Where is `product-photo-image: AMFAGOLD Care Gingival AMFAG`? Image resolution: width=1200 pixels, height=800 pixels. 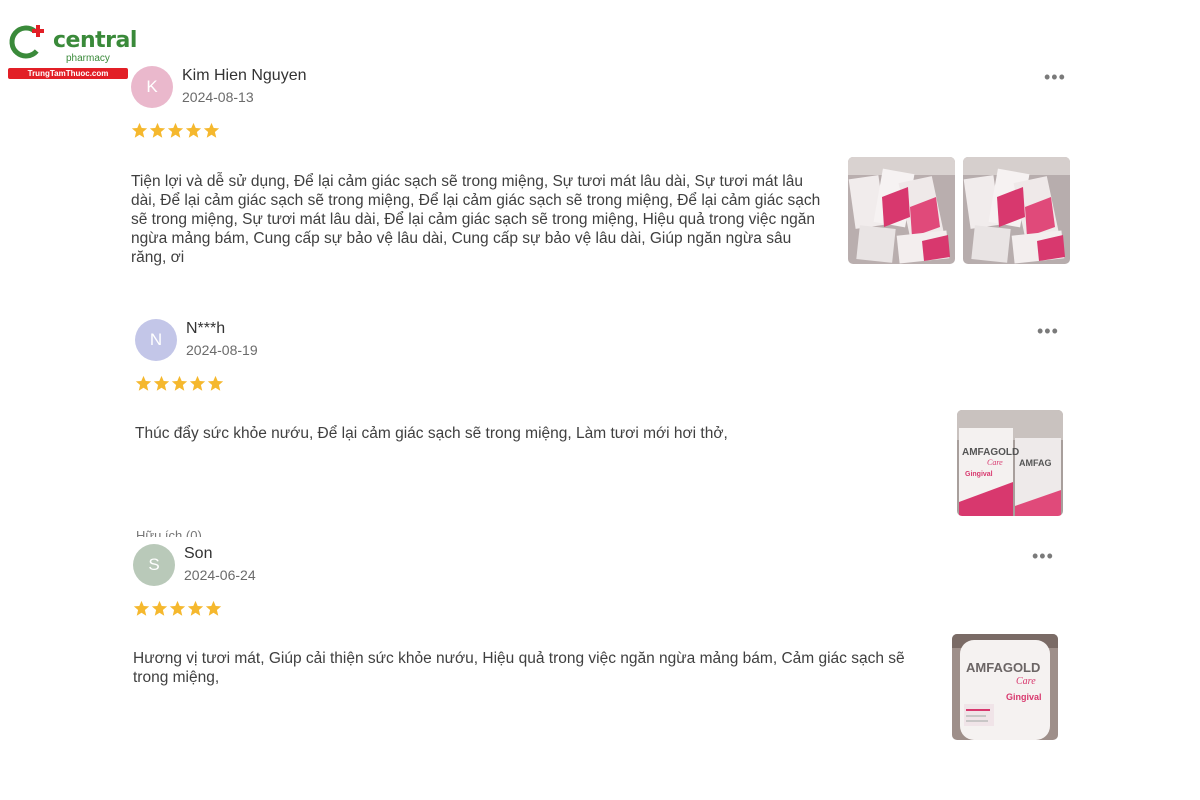
product-photo-image: AMFAGOLD Care Gingival AMFAG is located at coordinates (1010, 463).